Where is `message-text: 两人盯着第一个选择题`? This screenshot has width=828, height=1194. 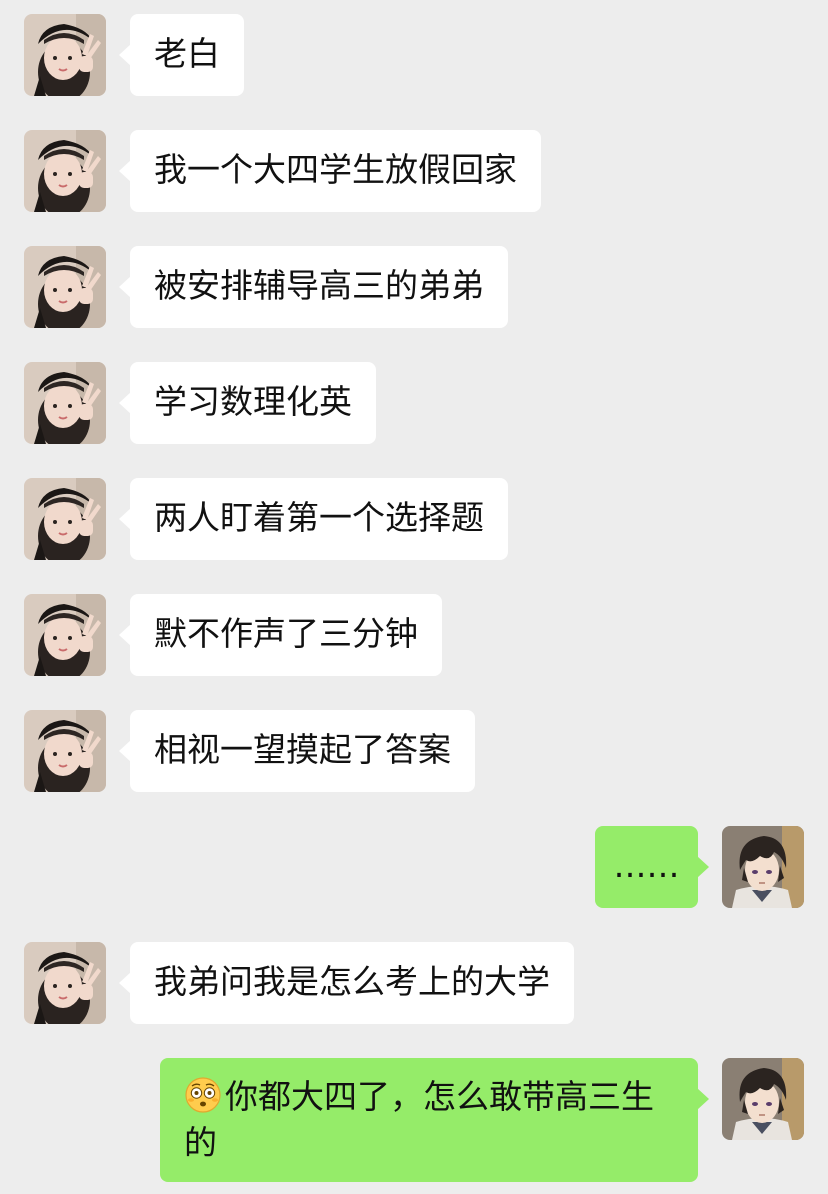 message-text: 两人盯着第一个选择题 is located at coordinates (319, 517).